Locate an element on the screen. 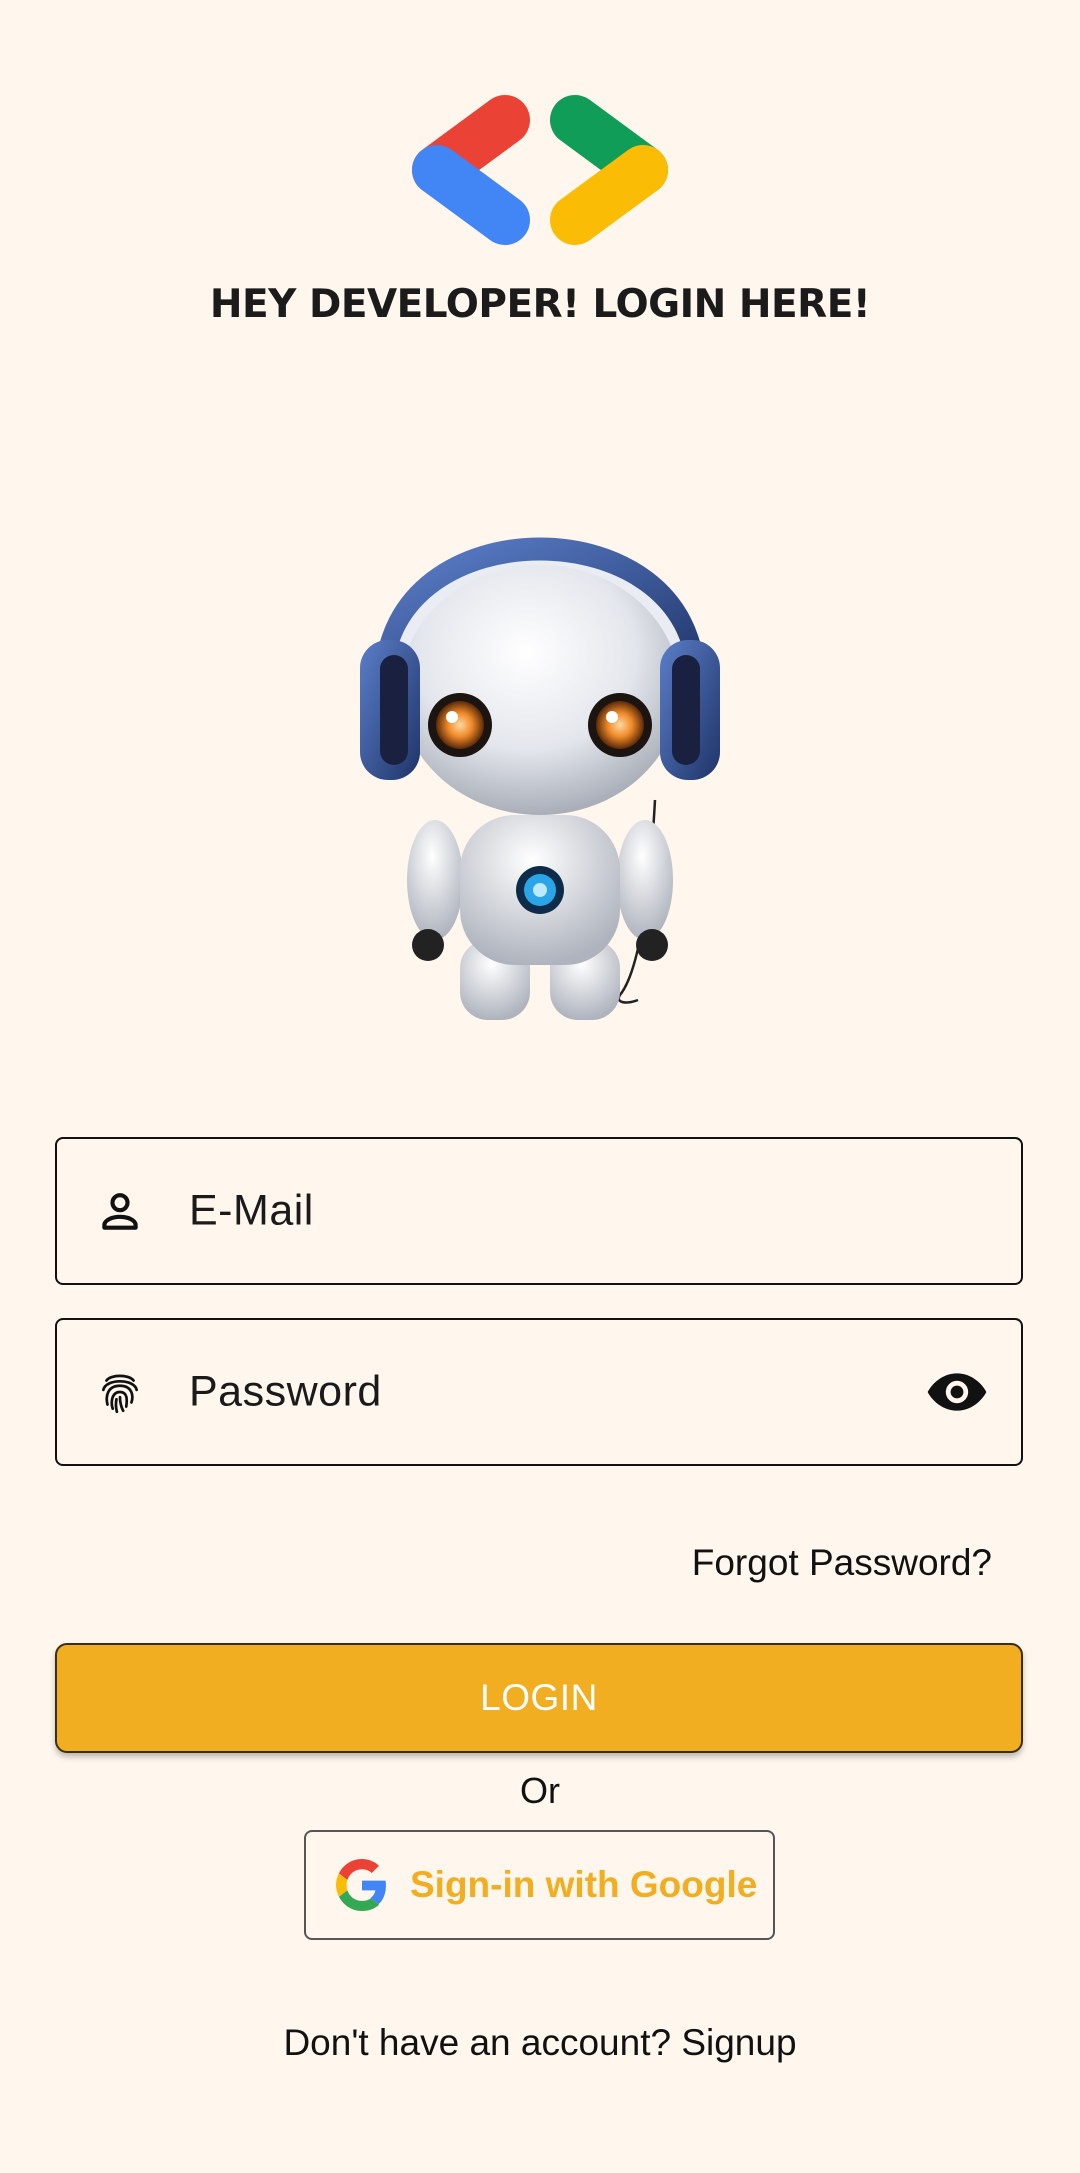 The height and width of the screenshot is (2173, 1080). google-signin-button: Sign-in with Google is located at coordinates (539, 1885).